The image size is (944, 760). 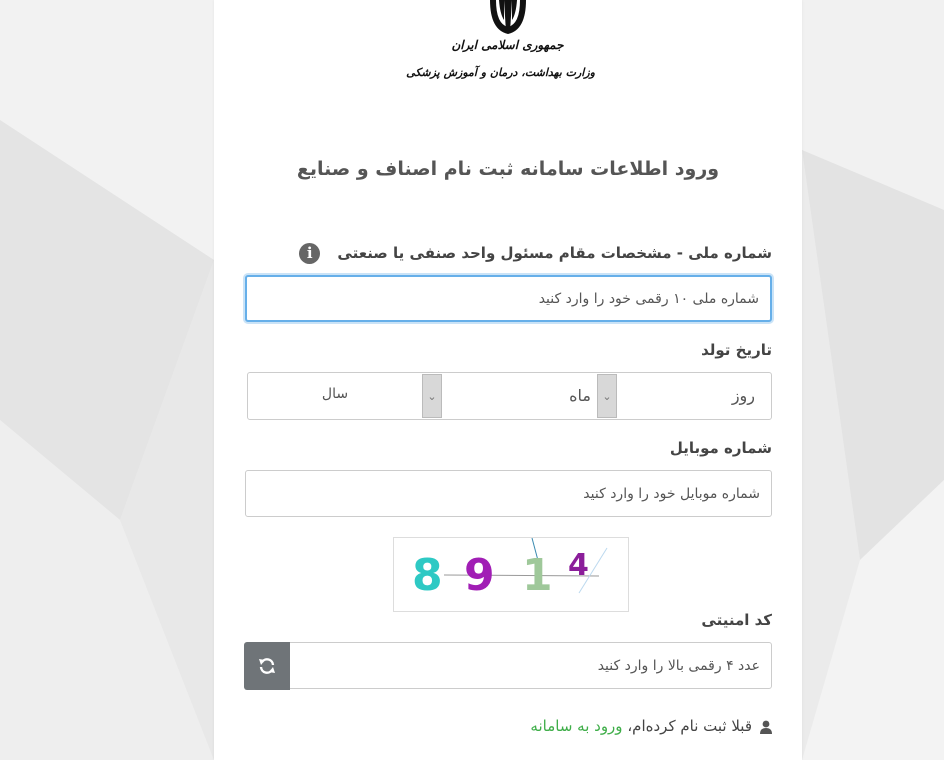 I want to click on year-select-value: سال, so click(x=335, y=394).